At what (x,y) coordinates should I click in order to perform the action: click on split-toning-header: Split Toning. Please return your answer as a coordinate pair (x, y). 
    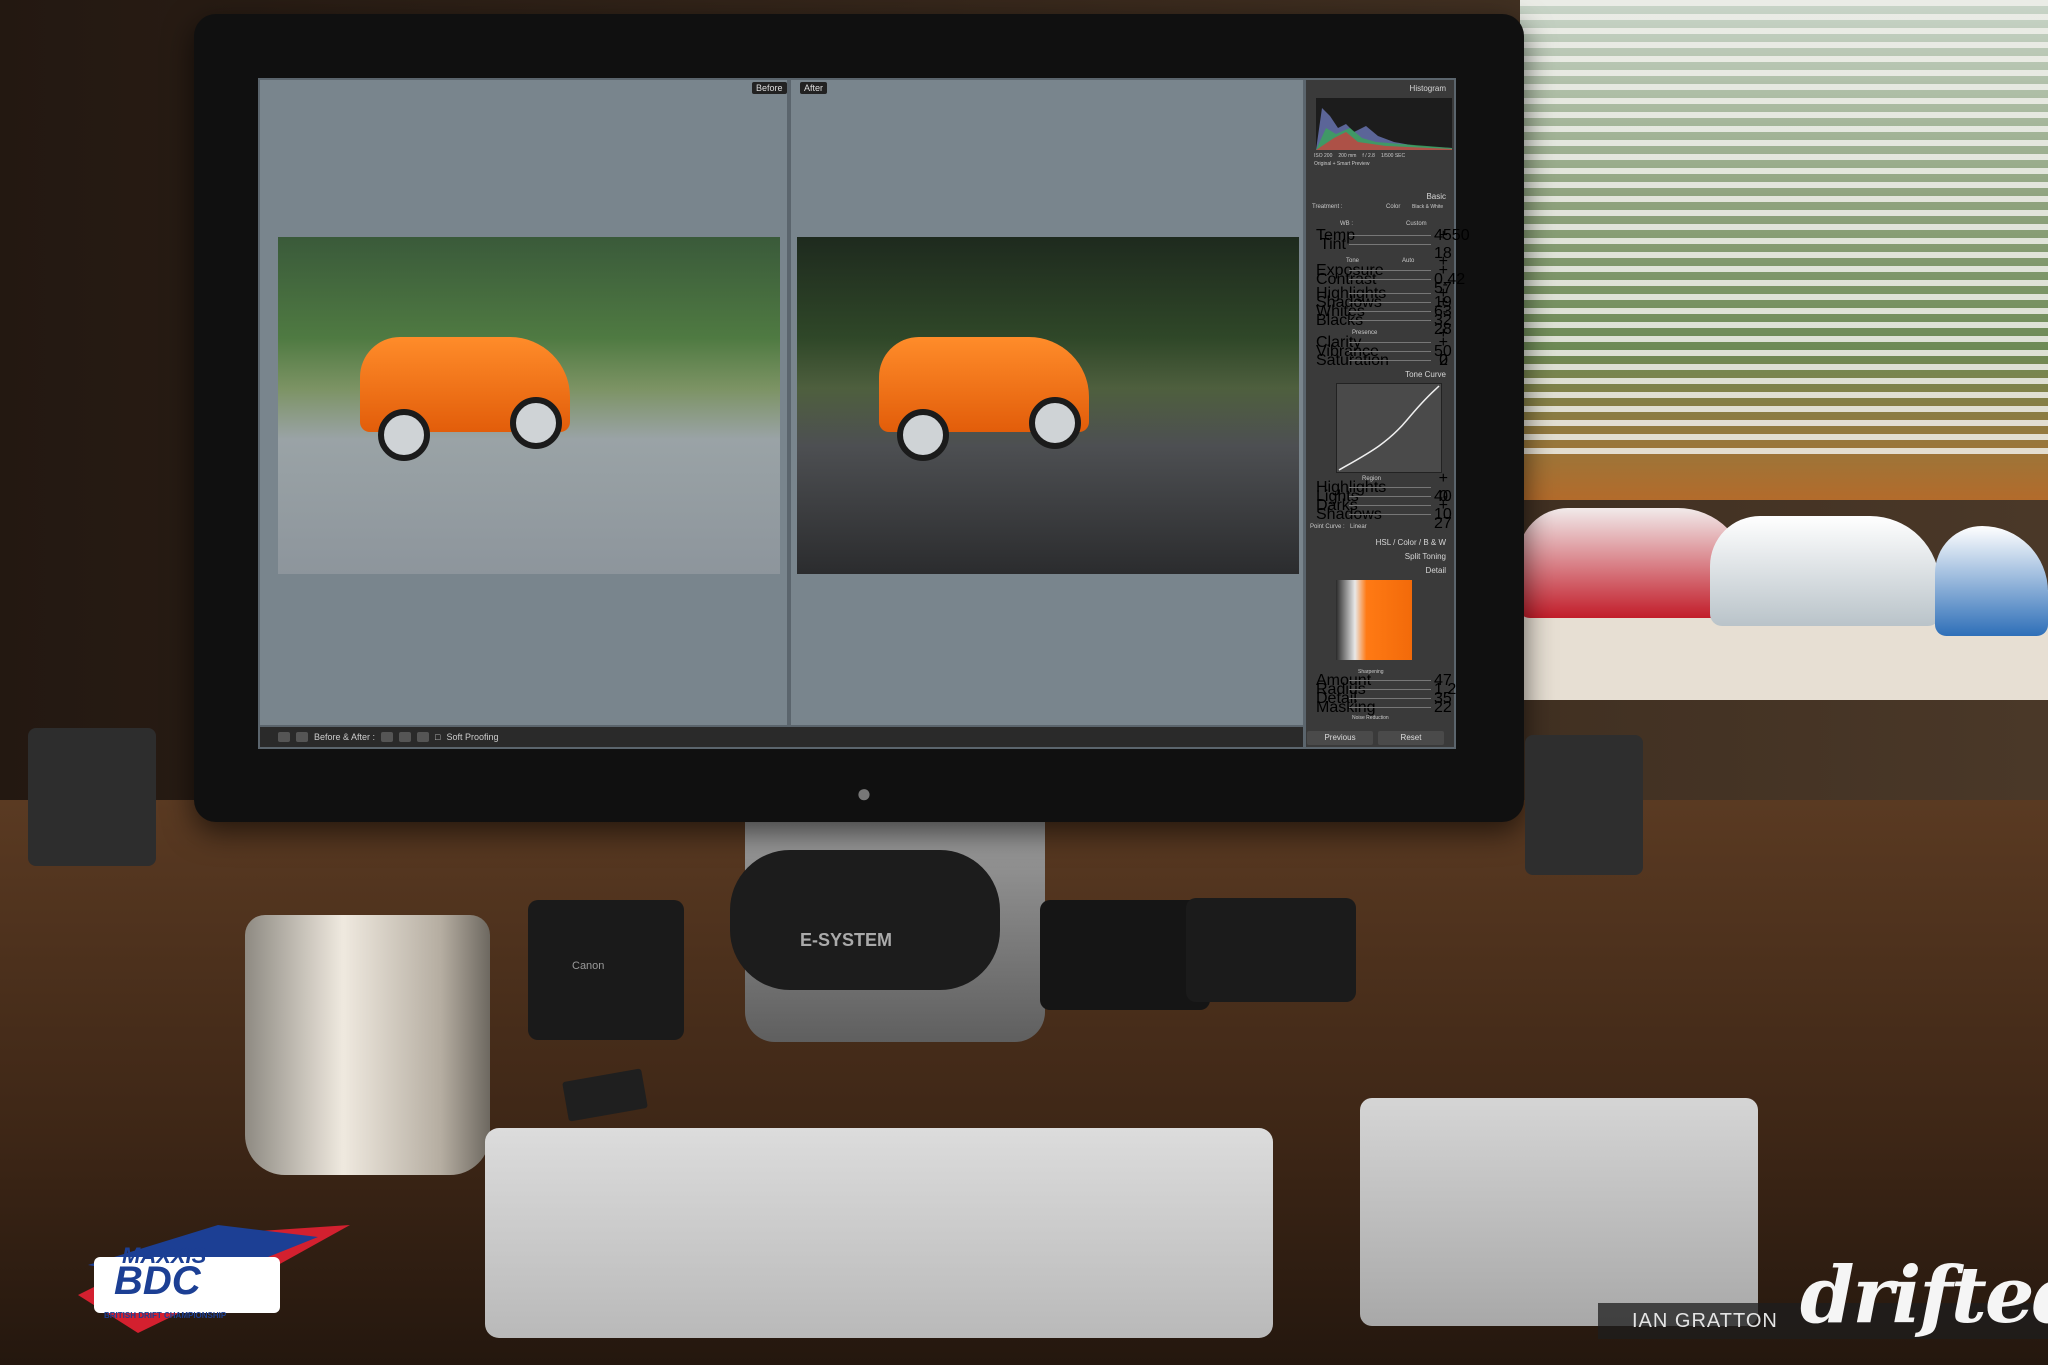
    Looking at the image, I should click on (1380, 556).